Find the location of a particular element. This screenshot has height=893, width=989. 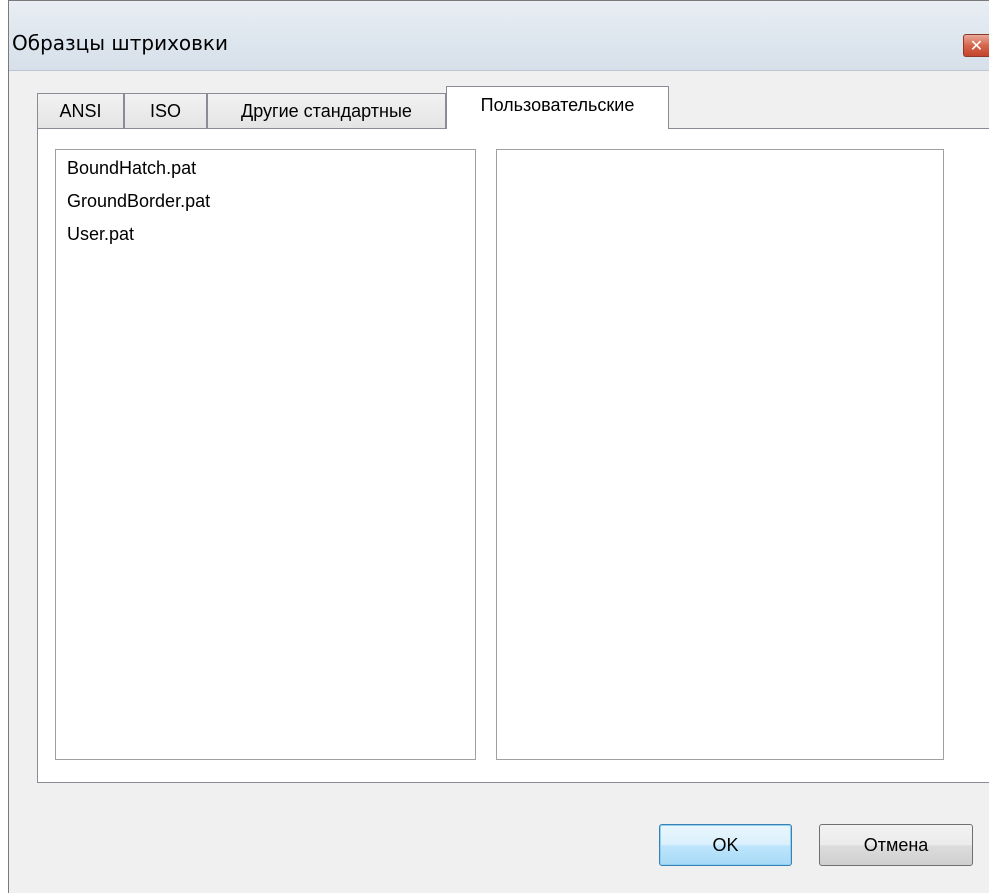

tab-custom: Пользовательские is located at coordinates (557, 107).